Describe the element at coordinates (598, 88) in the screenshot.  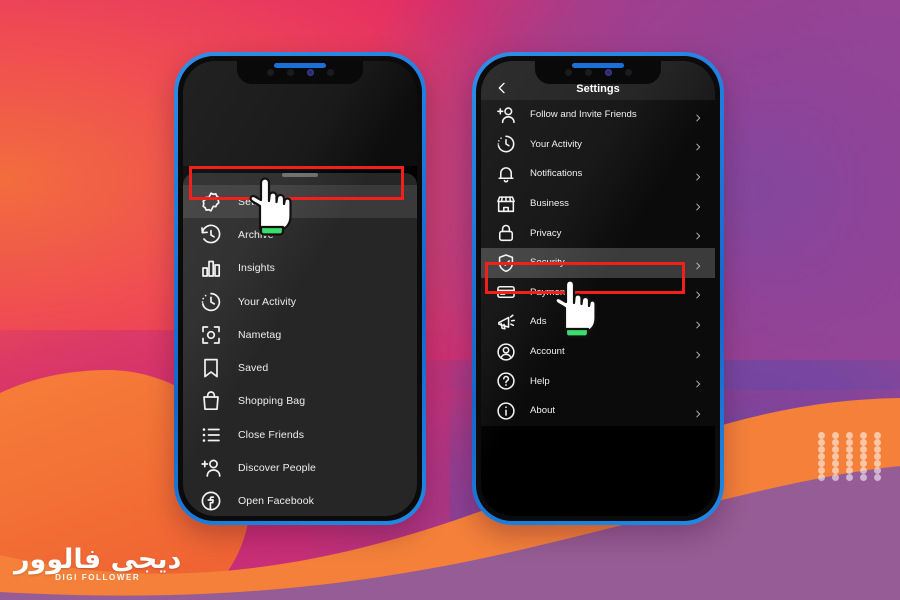
I see `page-title: Settings` at that location.